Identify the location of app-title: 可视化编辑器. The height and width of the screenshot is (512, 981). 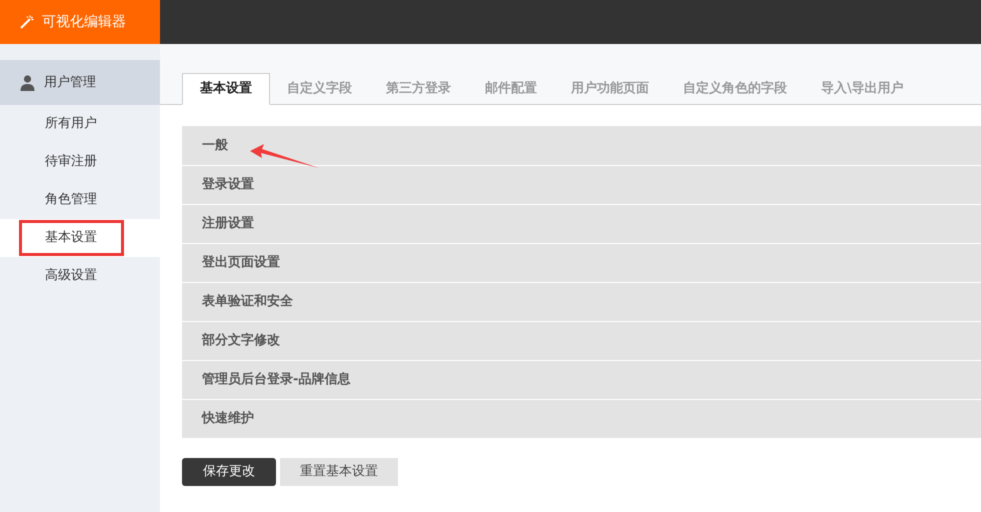
(84, 22).